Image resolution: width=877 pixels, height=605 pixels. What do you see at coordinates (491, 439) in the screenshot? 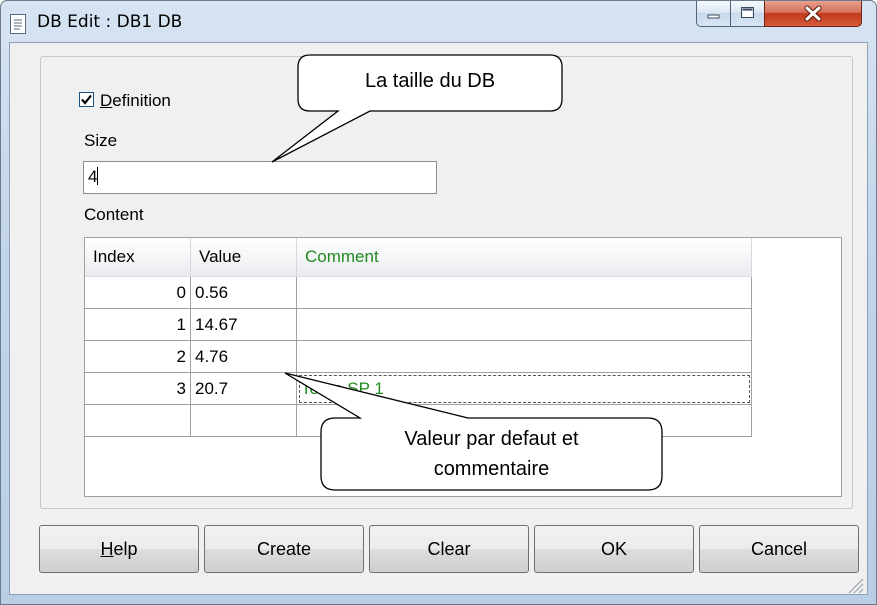
I see `content-callout-text-line1: Valeur par defaut et` at bounding box center [491, 439].